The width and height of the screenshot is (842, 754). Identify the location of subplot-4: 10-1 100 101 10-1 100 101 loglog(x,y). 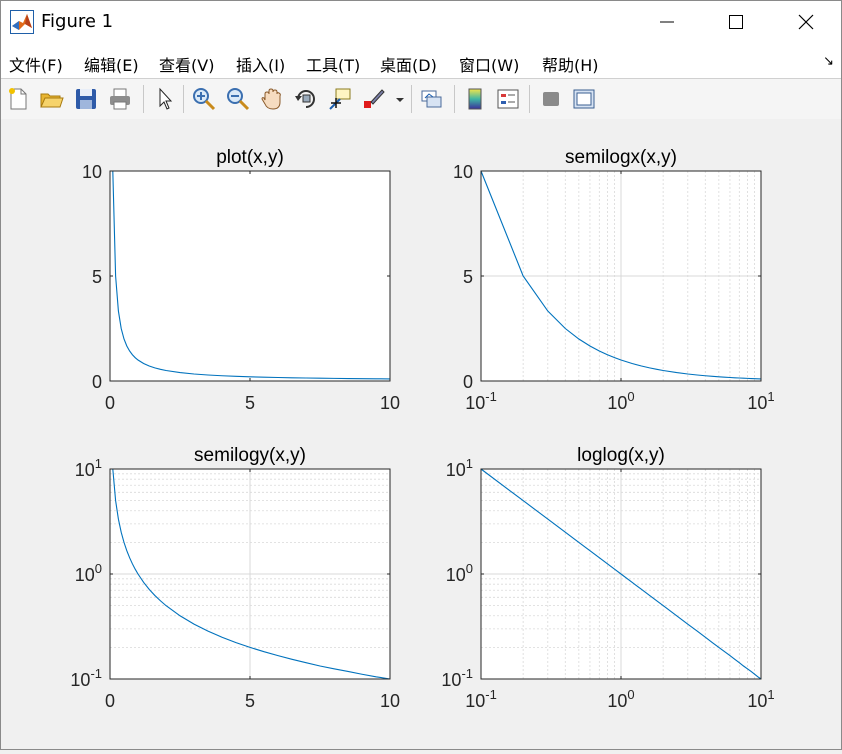
(607, 578).